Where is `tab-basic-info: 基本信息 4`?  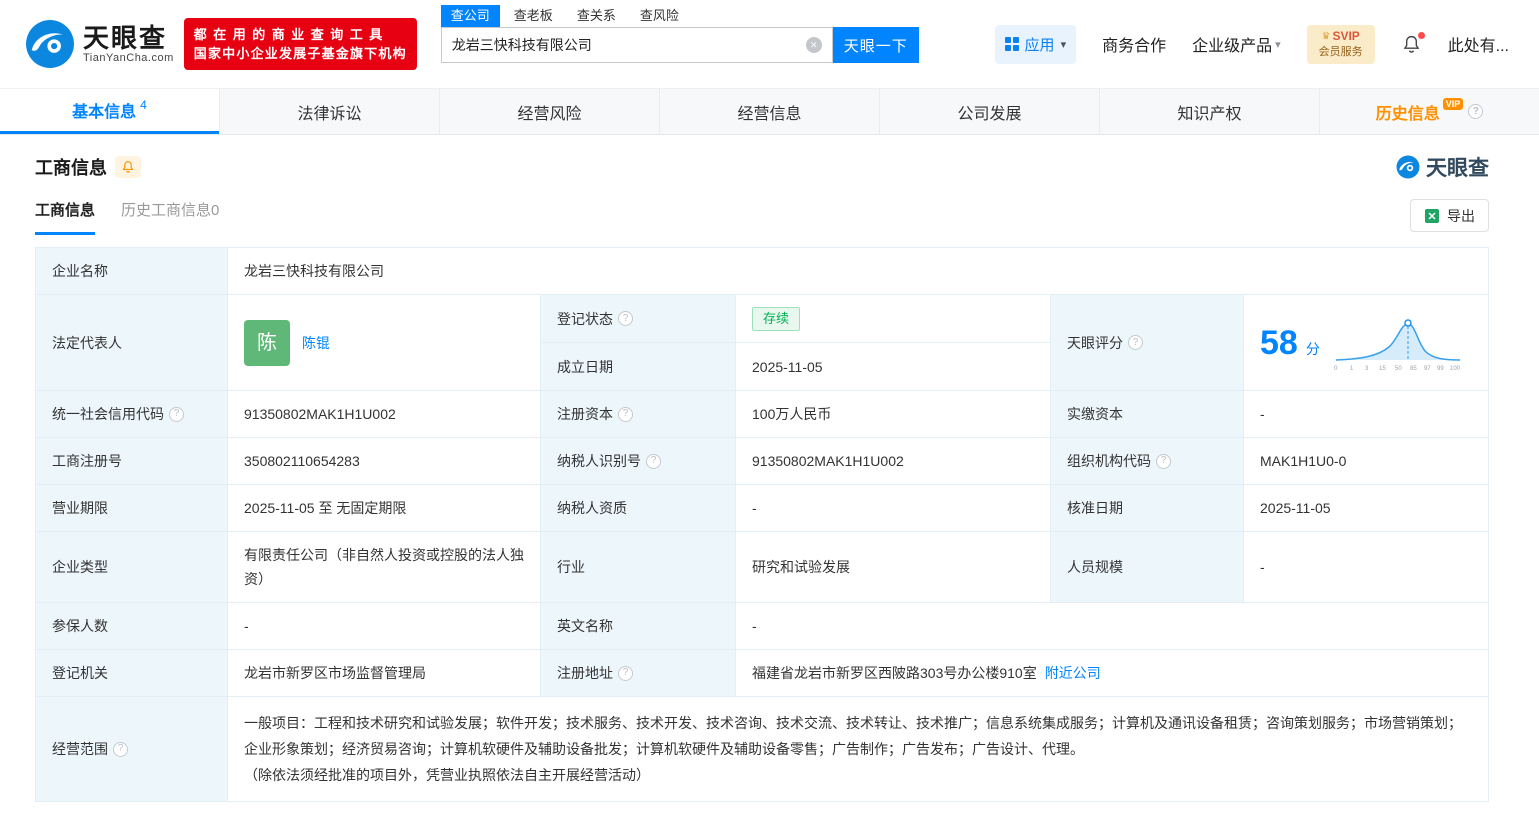
tab-basic-info: 基本信息 4 is located at coordinates (109, 111).